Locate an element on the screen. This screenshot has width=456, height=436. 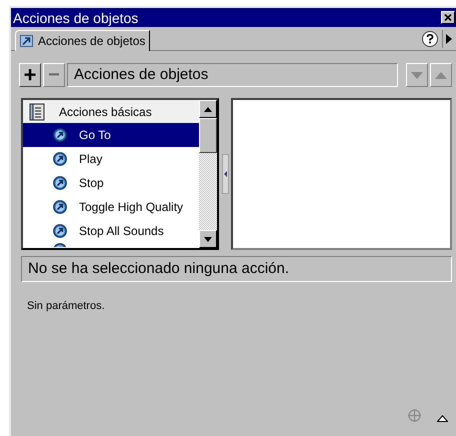
action-item: Toggle High Quality is located at coordinates (111, 207).